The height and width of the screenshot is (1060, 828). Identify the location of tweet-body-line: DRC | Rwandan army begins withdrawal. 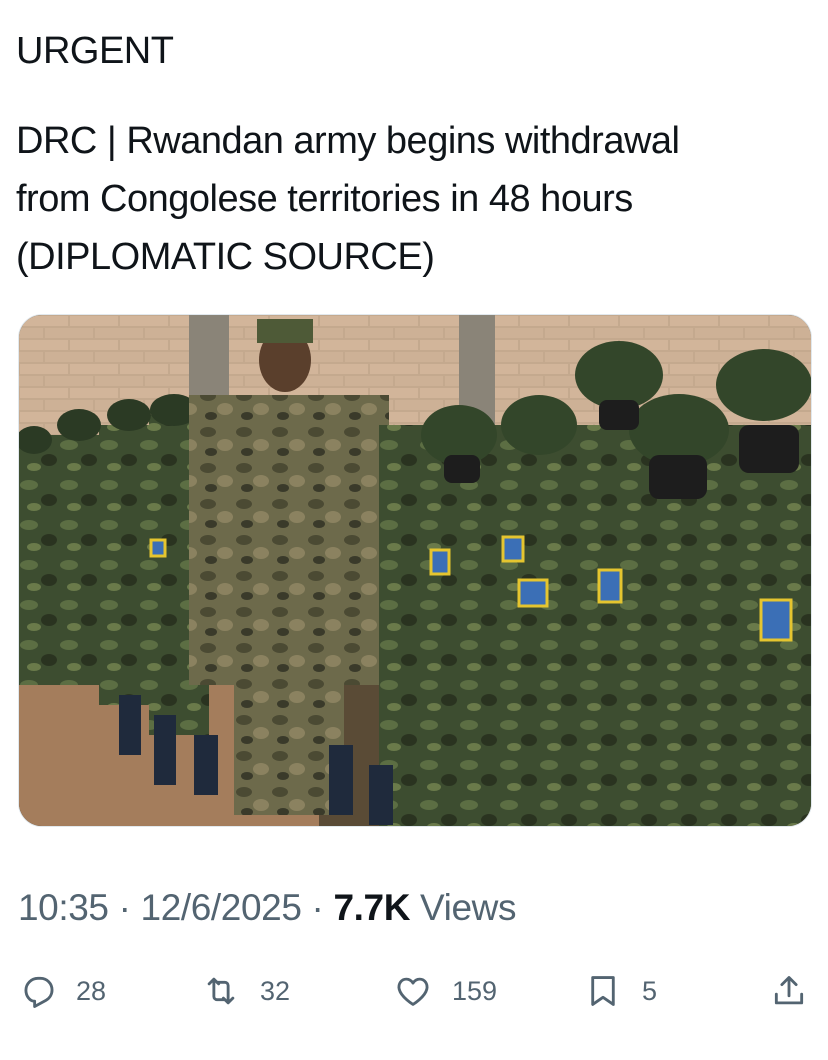
(348, 141).